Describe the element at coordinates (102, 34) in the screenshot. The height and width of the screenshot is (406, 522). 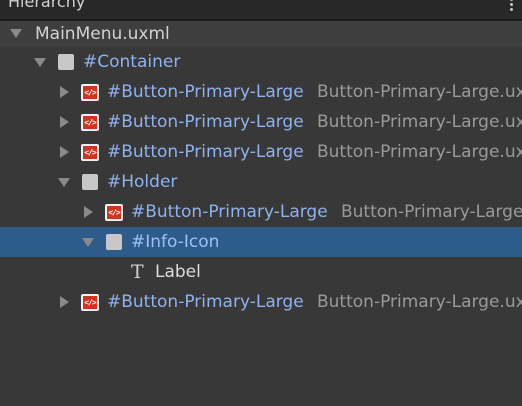
I see `tree-item-label: MainMenu.uxml` at that location.